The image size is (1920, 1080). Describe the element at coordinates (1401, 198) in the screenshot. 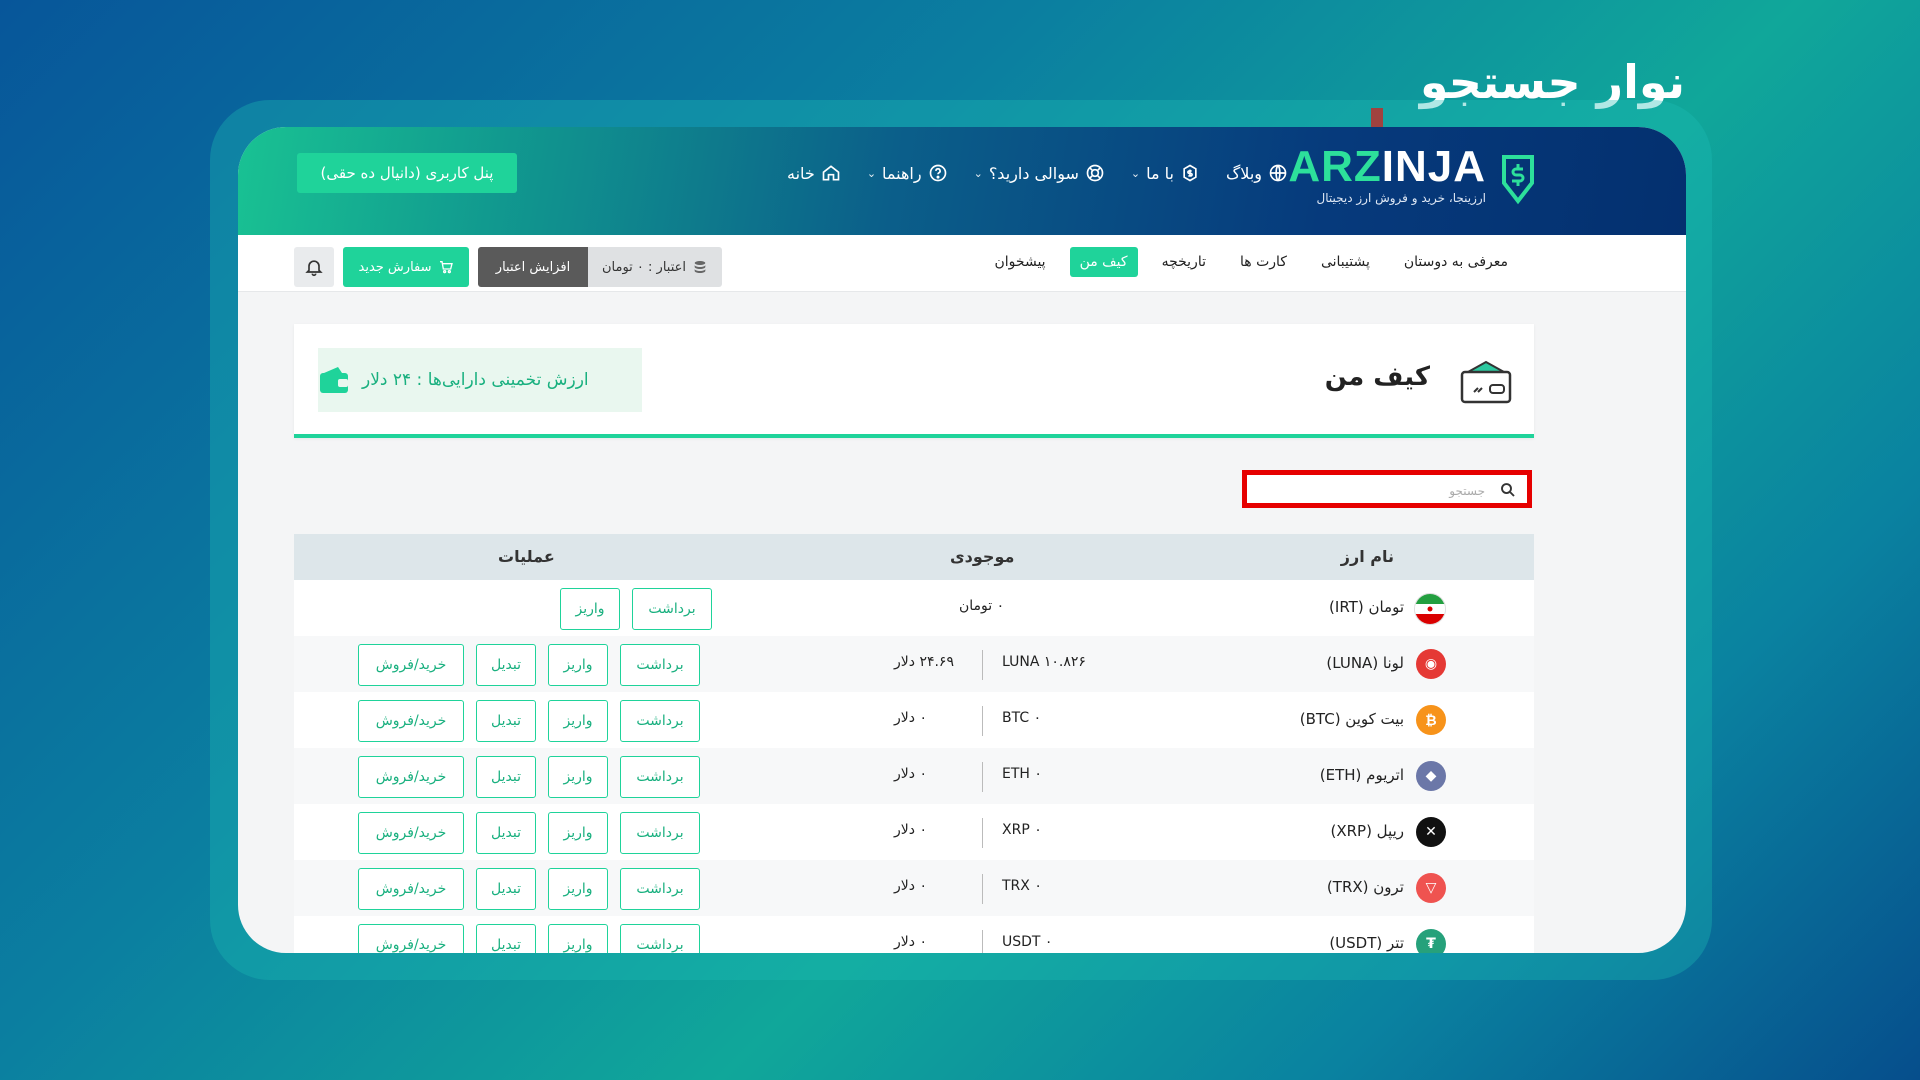

I see `brand-tagline: ارزینجا، خرید و فروش ارز دیجیتال` at that location.